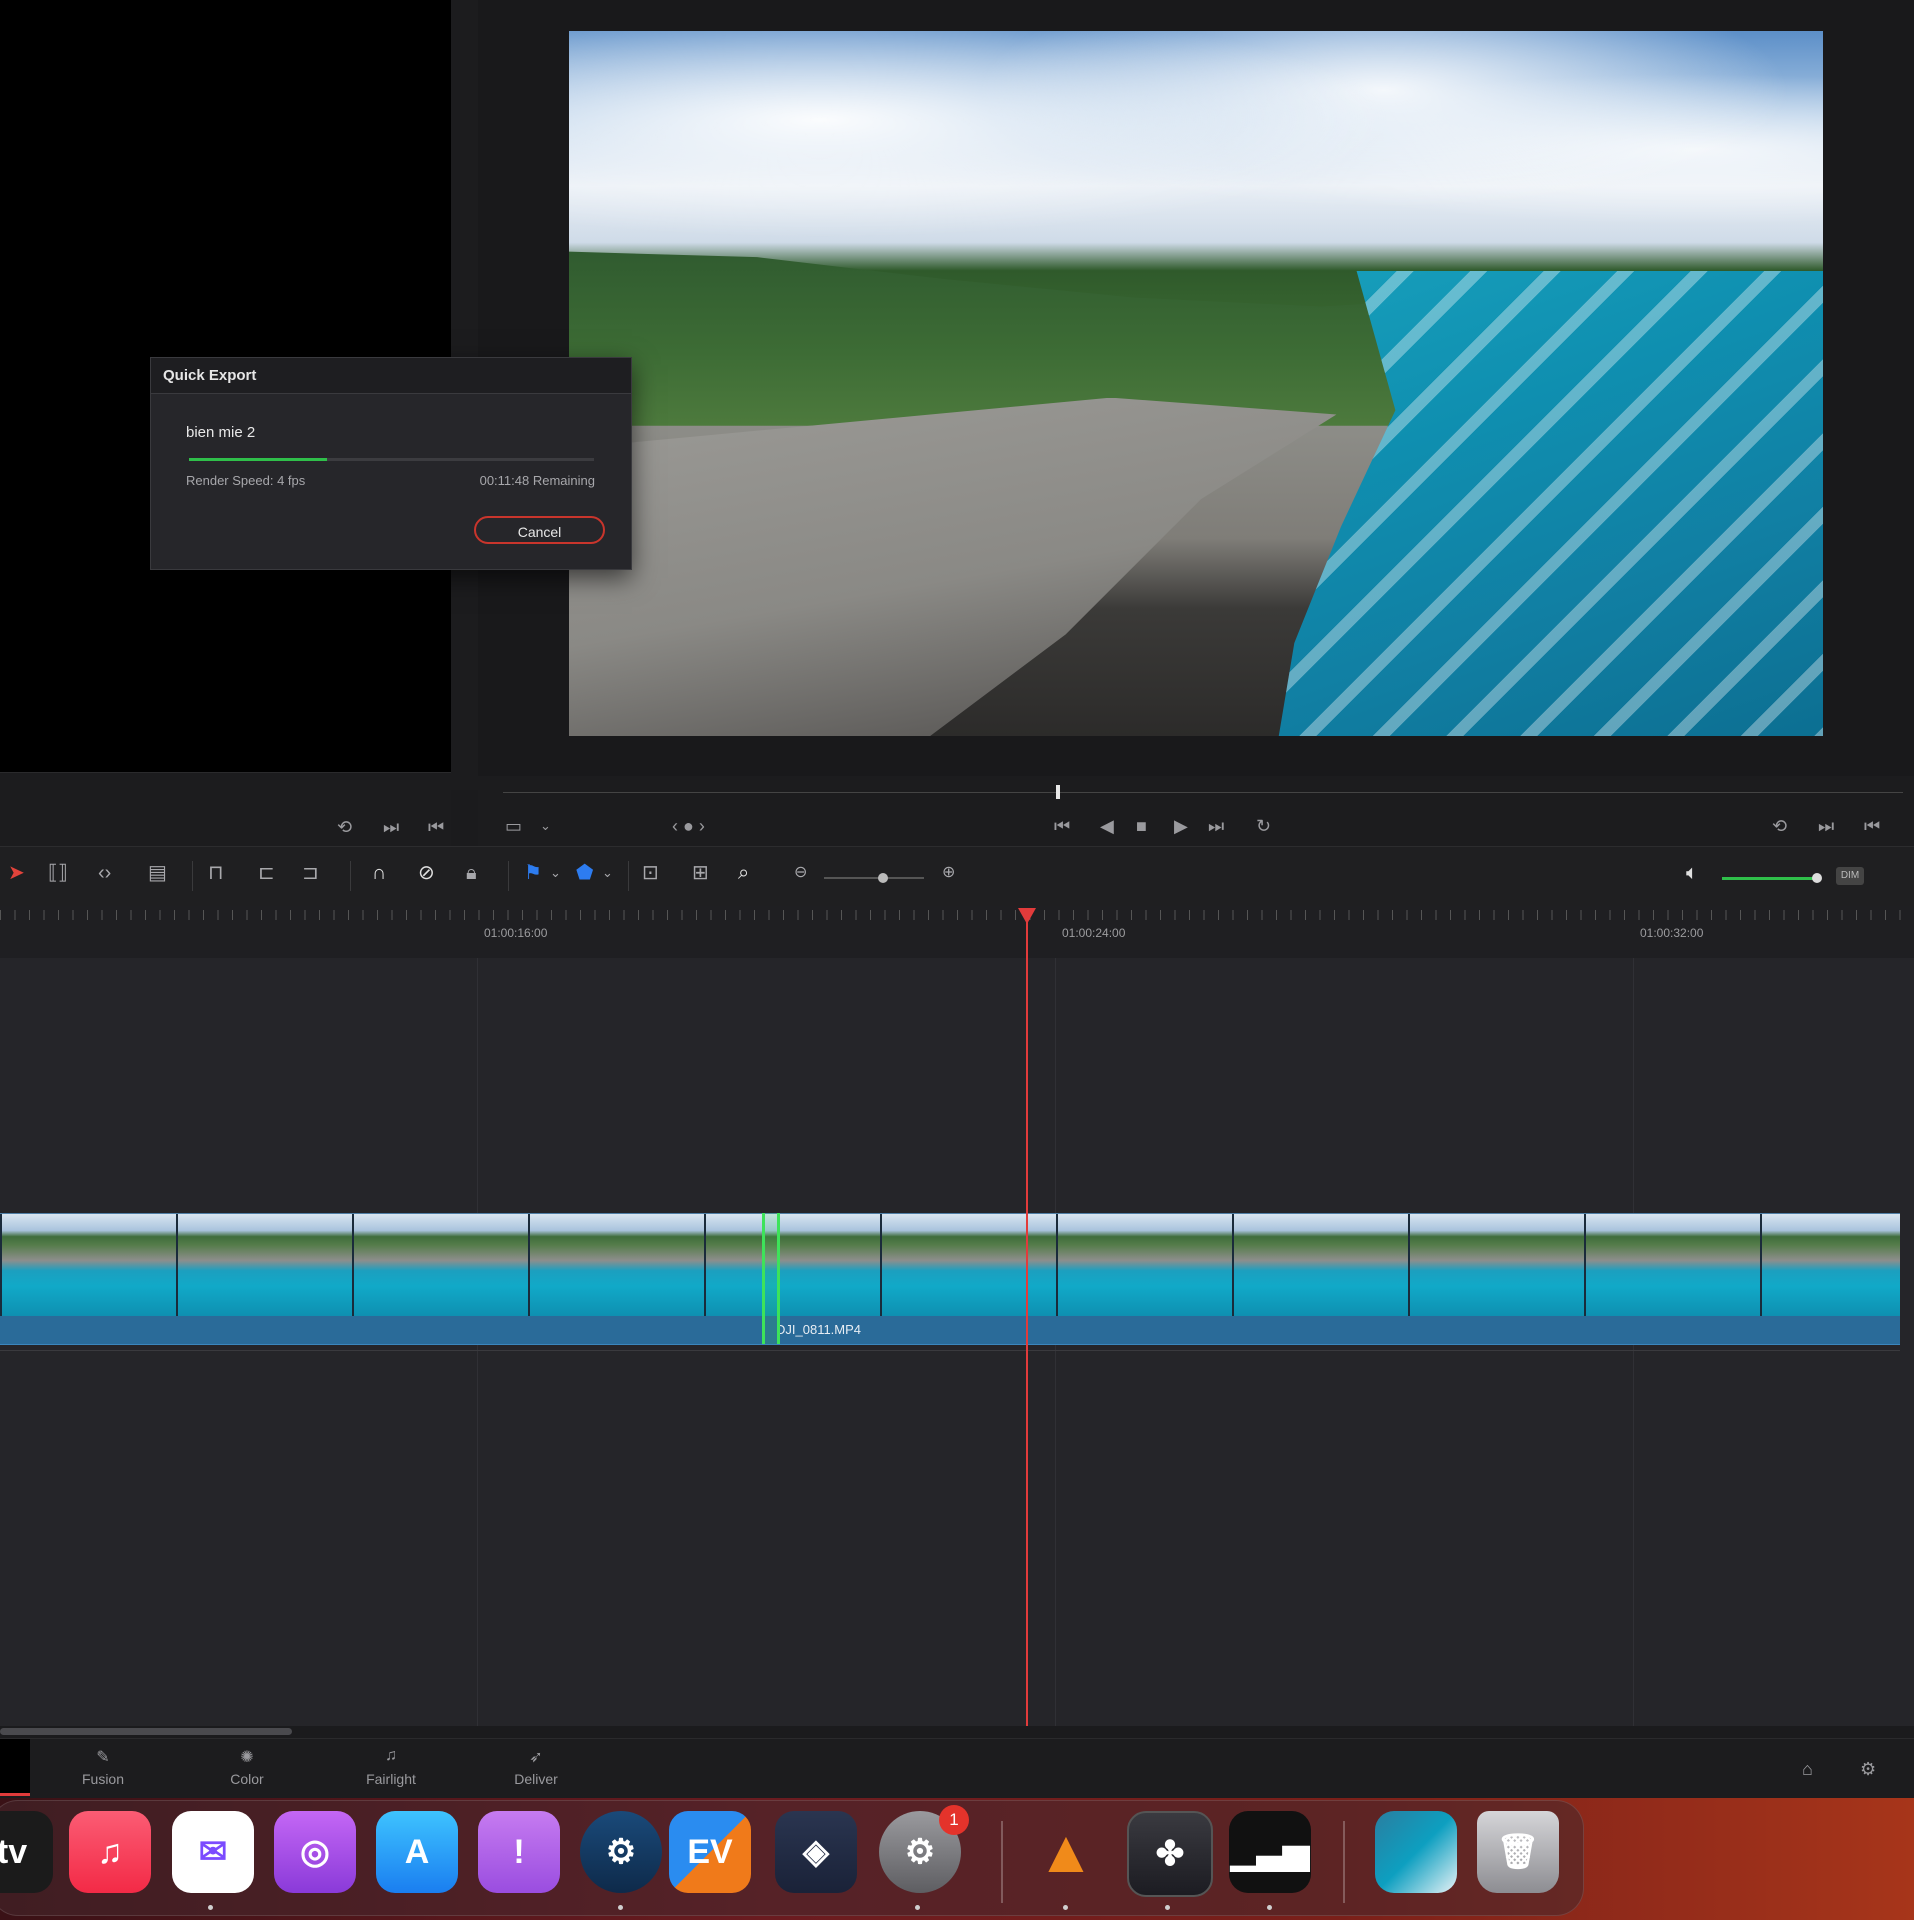 The width and height of the screenshot is (1914, 1920). I want to click on cancel-button: Cancel, so click(539, 530).